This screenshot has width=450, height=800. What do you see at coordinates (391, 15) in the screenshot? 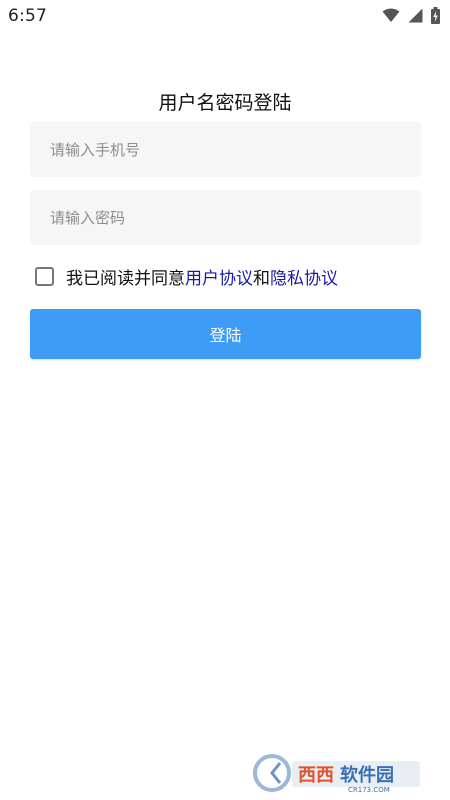
I see `wifi-icon` at bounding box center [391, 15].